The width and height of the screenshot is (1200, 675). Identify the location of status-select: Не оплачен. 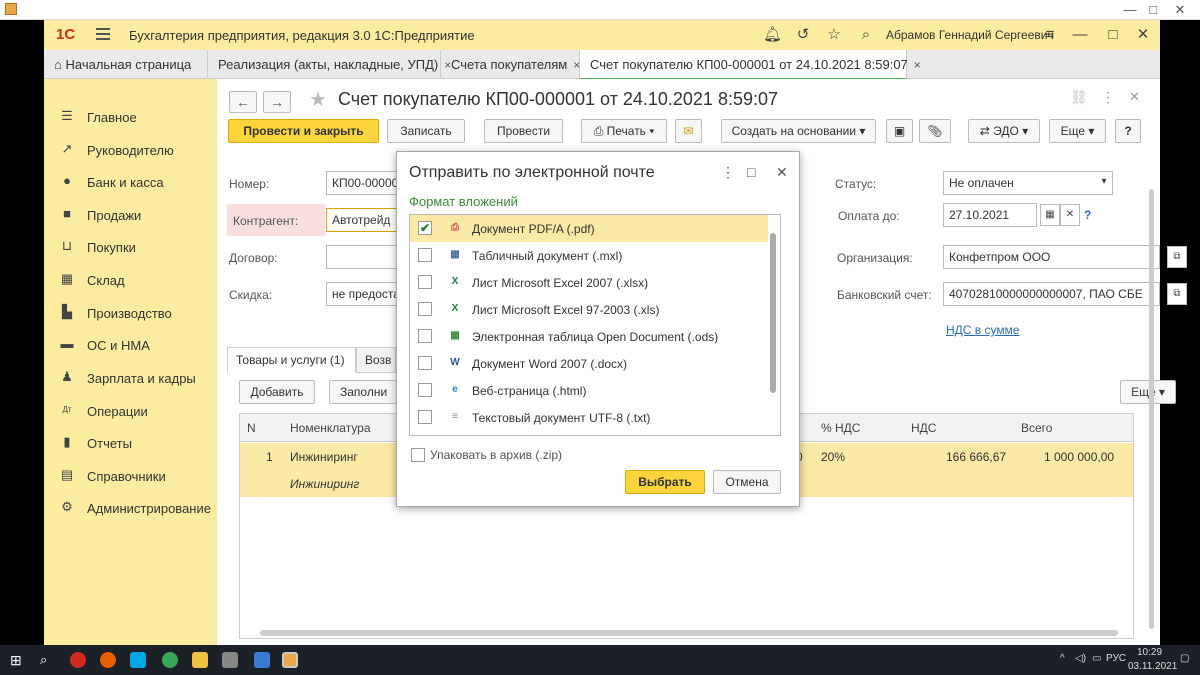
(1028, 183).